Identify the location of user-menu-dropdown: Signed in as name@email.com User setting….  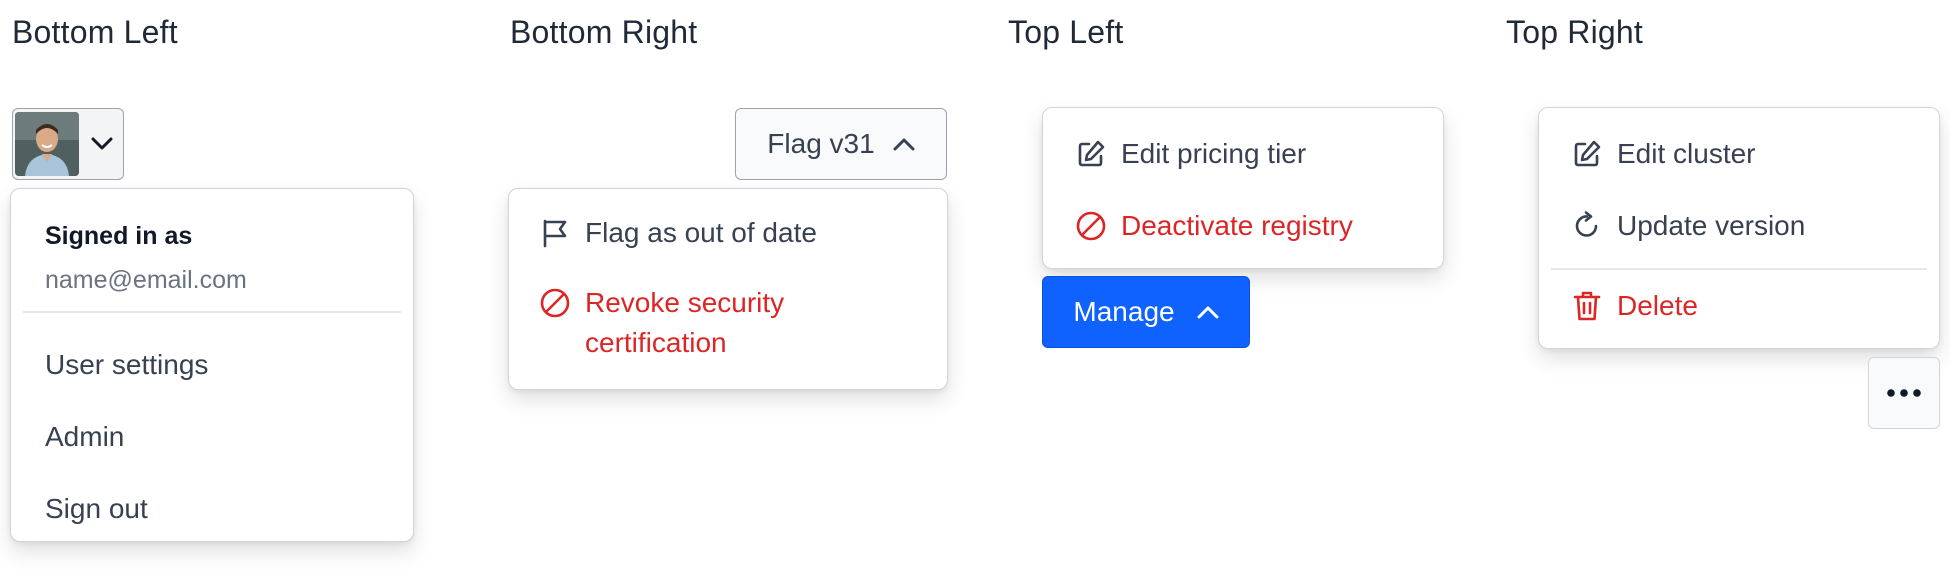
(212, 365).